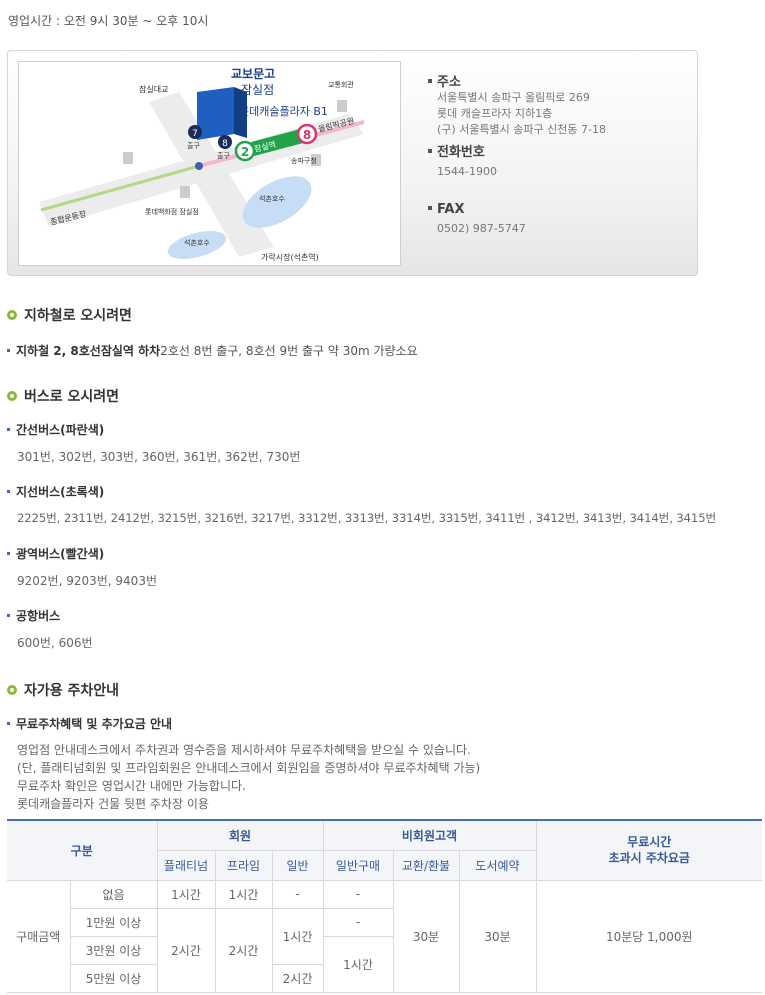  Describe the element at coordinates (114, 922) in the screenshot. I see `tier-cell: 1만원 이상` at that location.